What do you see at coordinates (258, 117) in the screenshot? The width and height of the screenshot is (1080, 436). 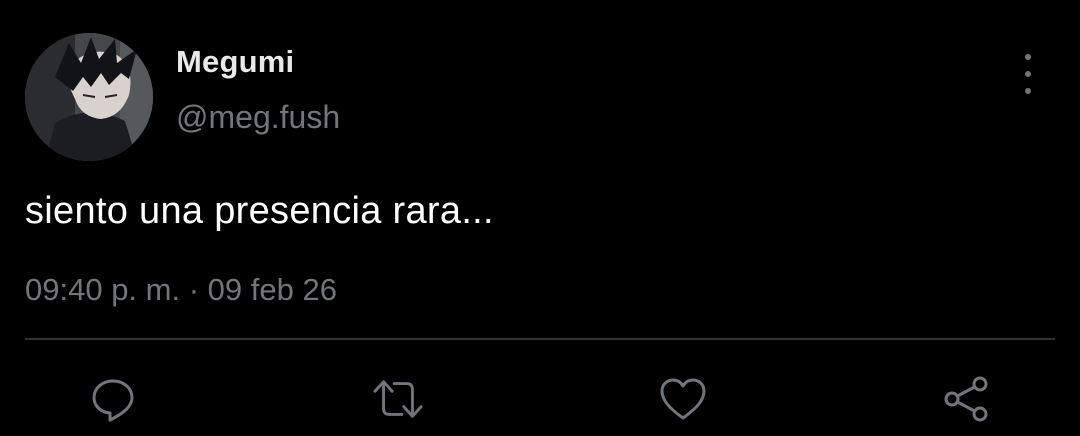 I see `author-handle: @meg.fush` at bounding box center [258, 117].